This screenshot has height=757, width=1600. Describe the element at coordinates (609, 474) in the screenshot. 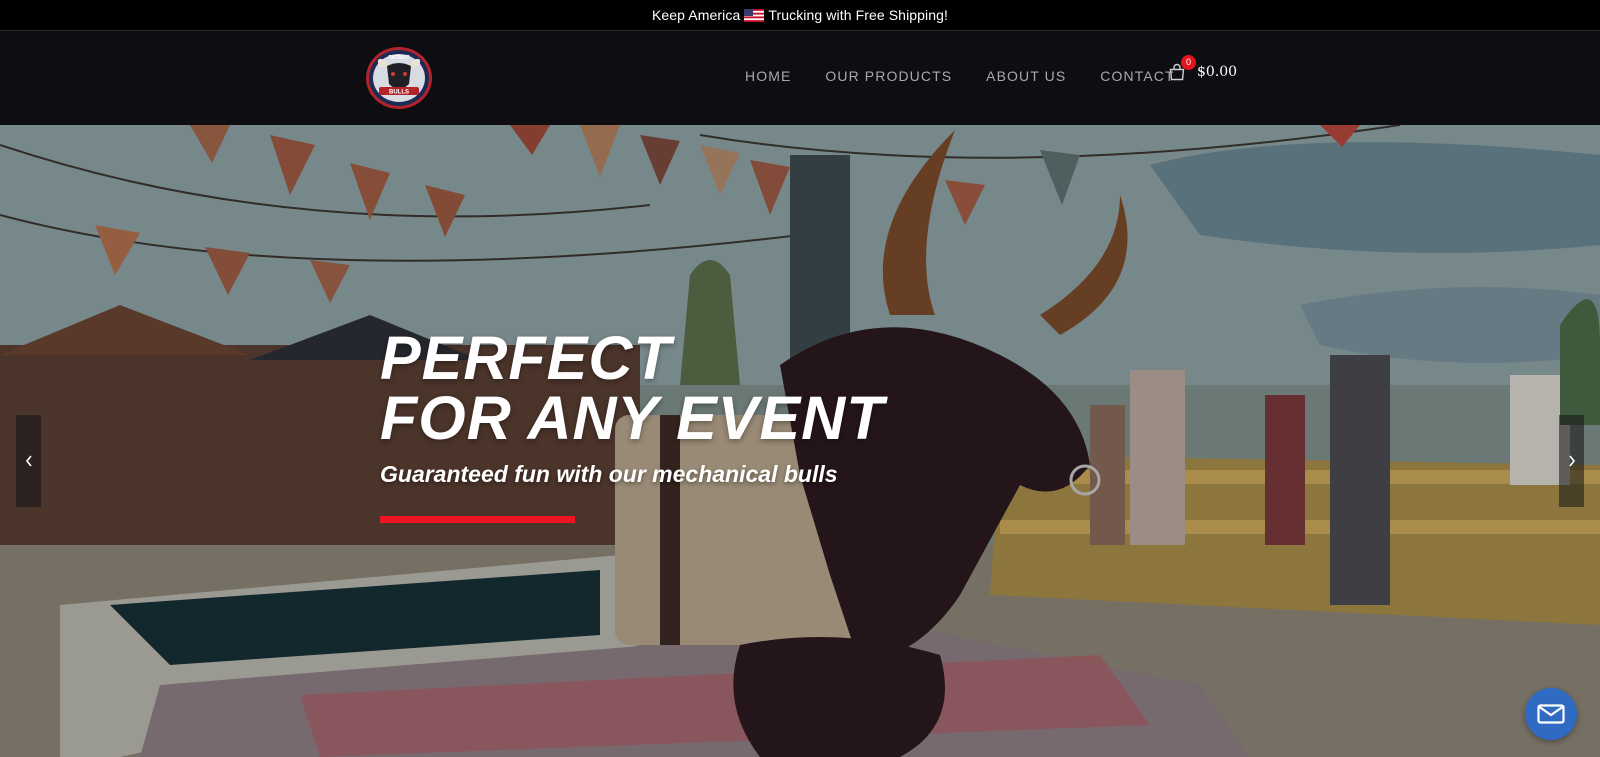

I see `hero-subtitle: Guaranteed fun with our mechanical bulls` at that location.